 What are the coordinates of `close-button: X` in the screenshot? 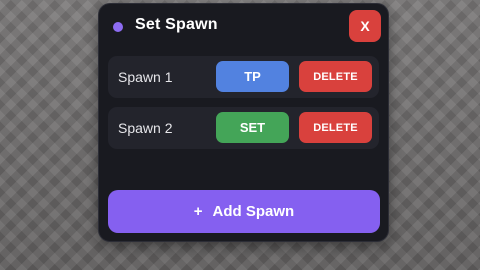 It's located at (365, 26).